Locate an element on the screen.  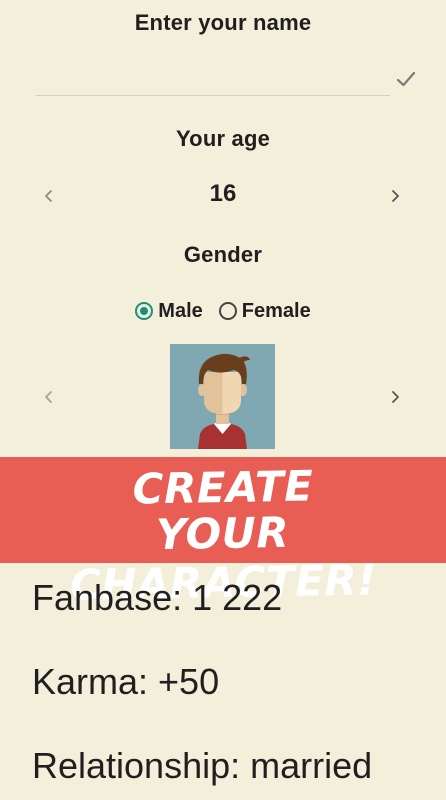
avatar-portrait is located at coordinates (222, 396).